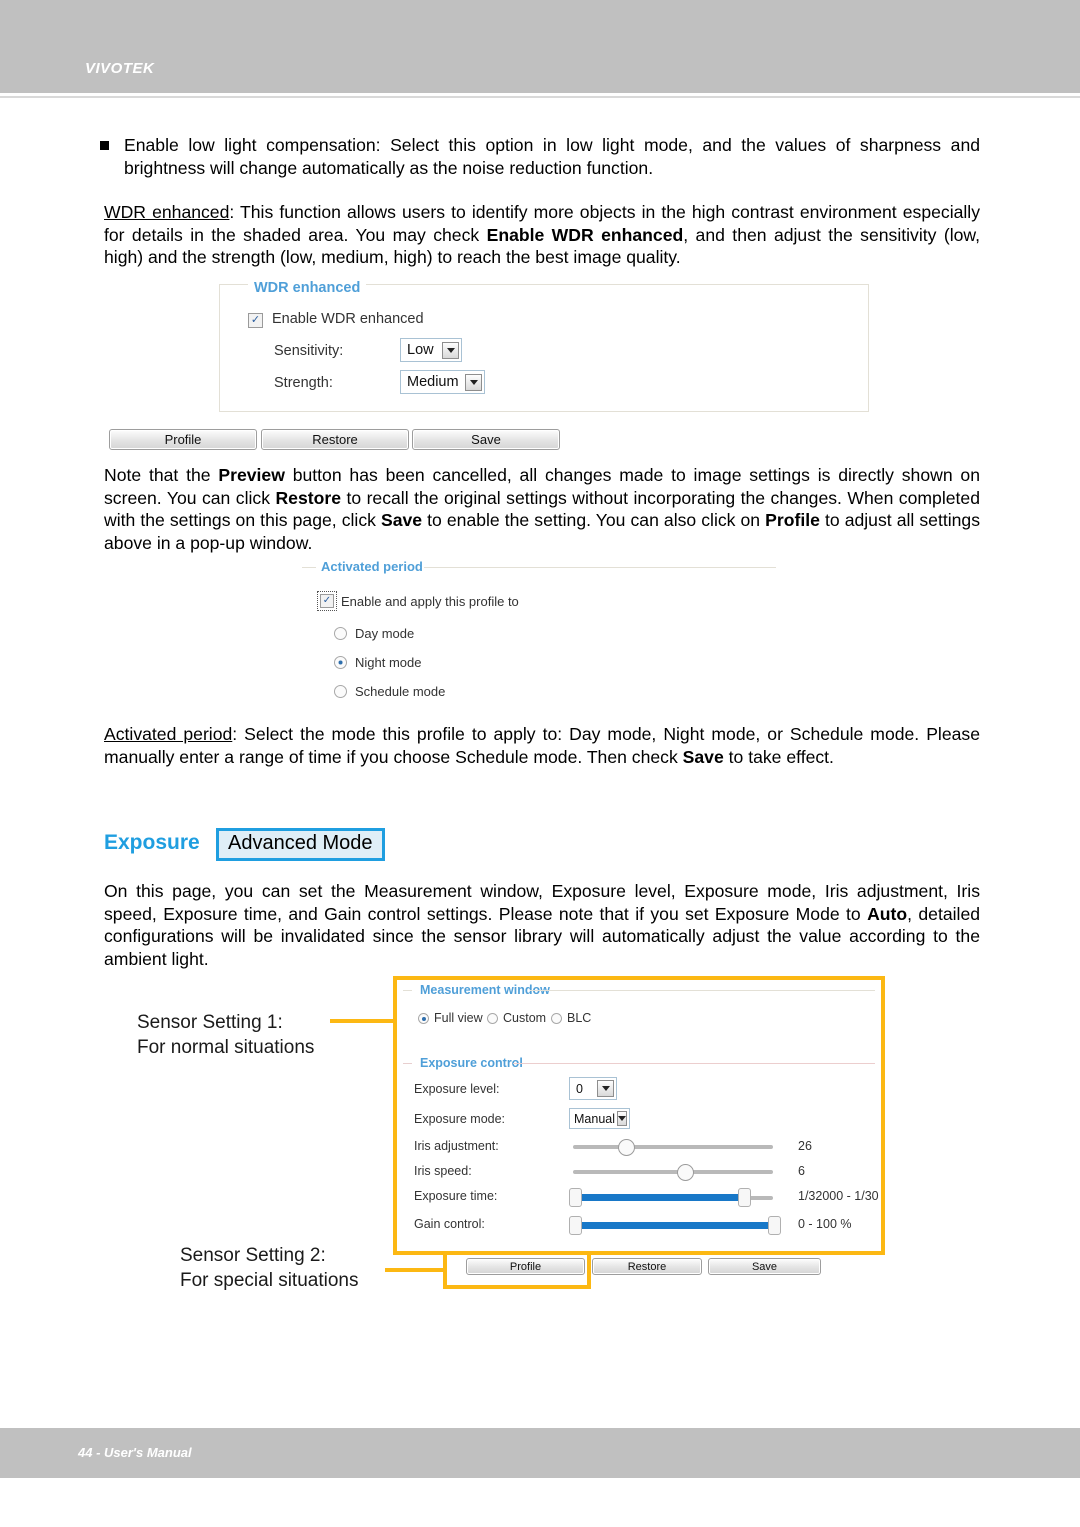 Image resolution: width=1080 pixels, height=1527 pixels. I want to click on radio-day-mode, so click(340, 633).